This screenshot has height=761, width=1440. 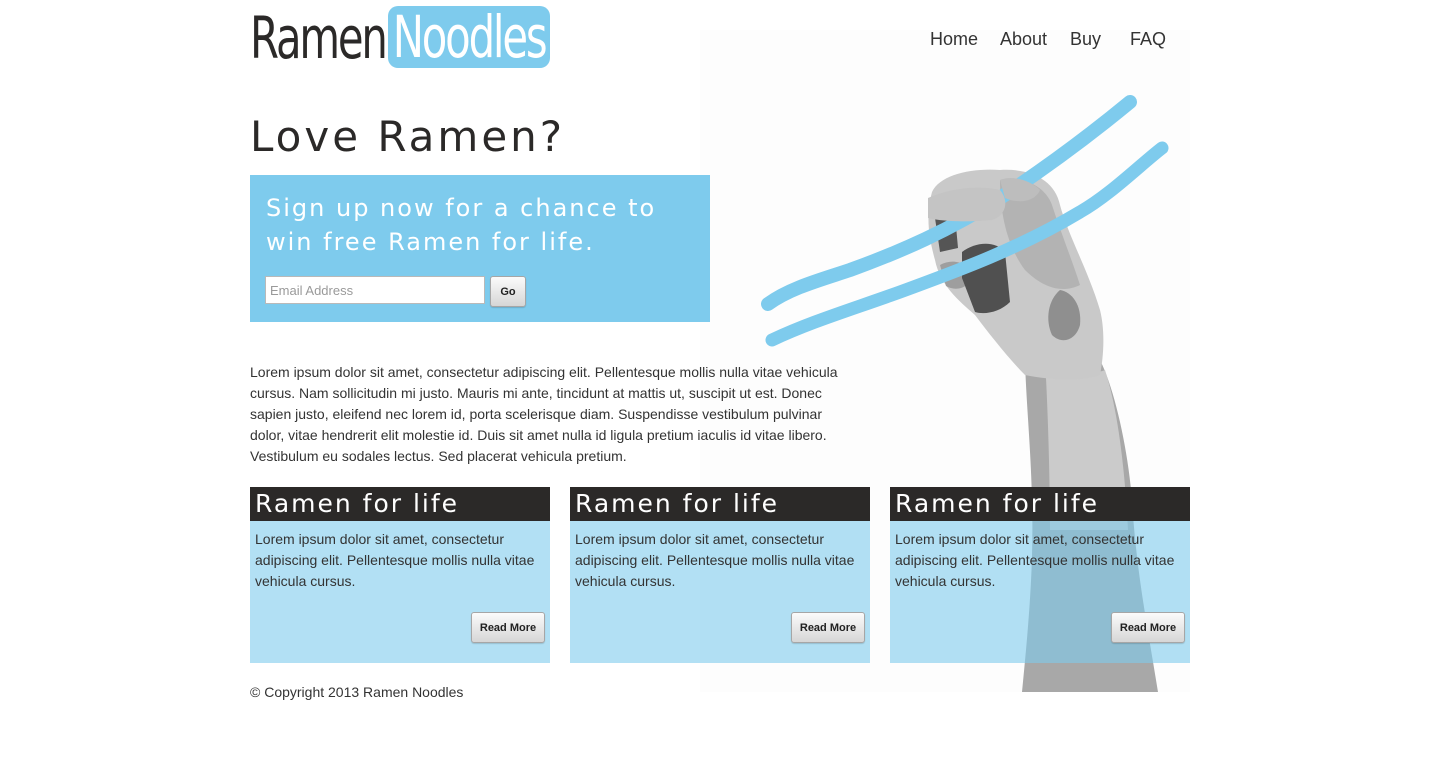 I want to click on nav-link-buy: Buy, so click(x=1085, y=39).